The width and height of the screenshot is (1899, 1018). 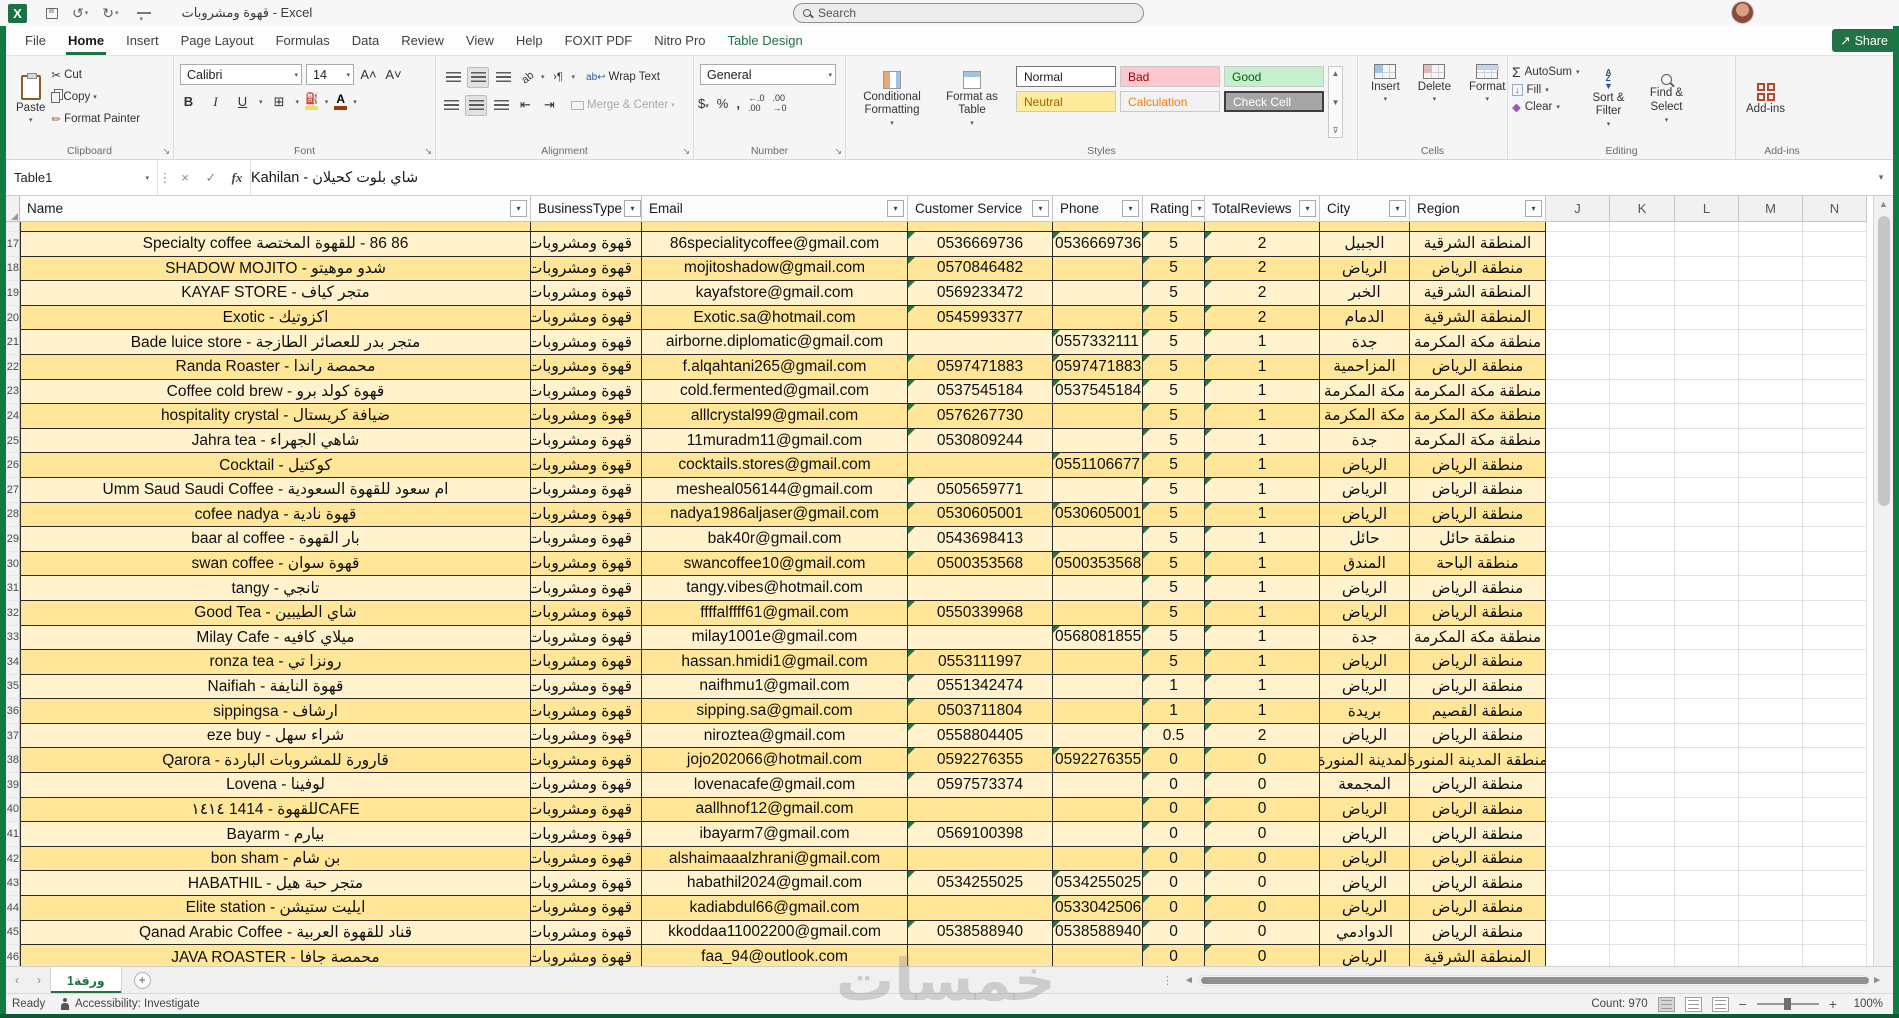 I want to click on cell-name: Bayarm - بيارم, so click(x=275, y=834).